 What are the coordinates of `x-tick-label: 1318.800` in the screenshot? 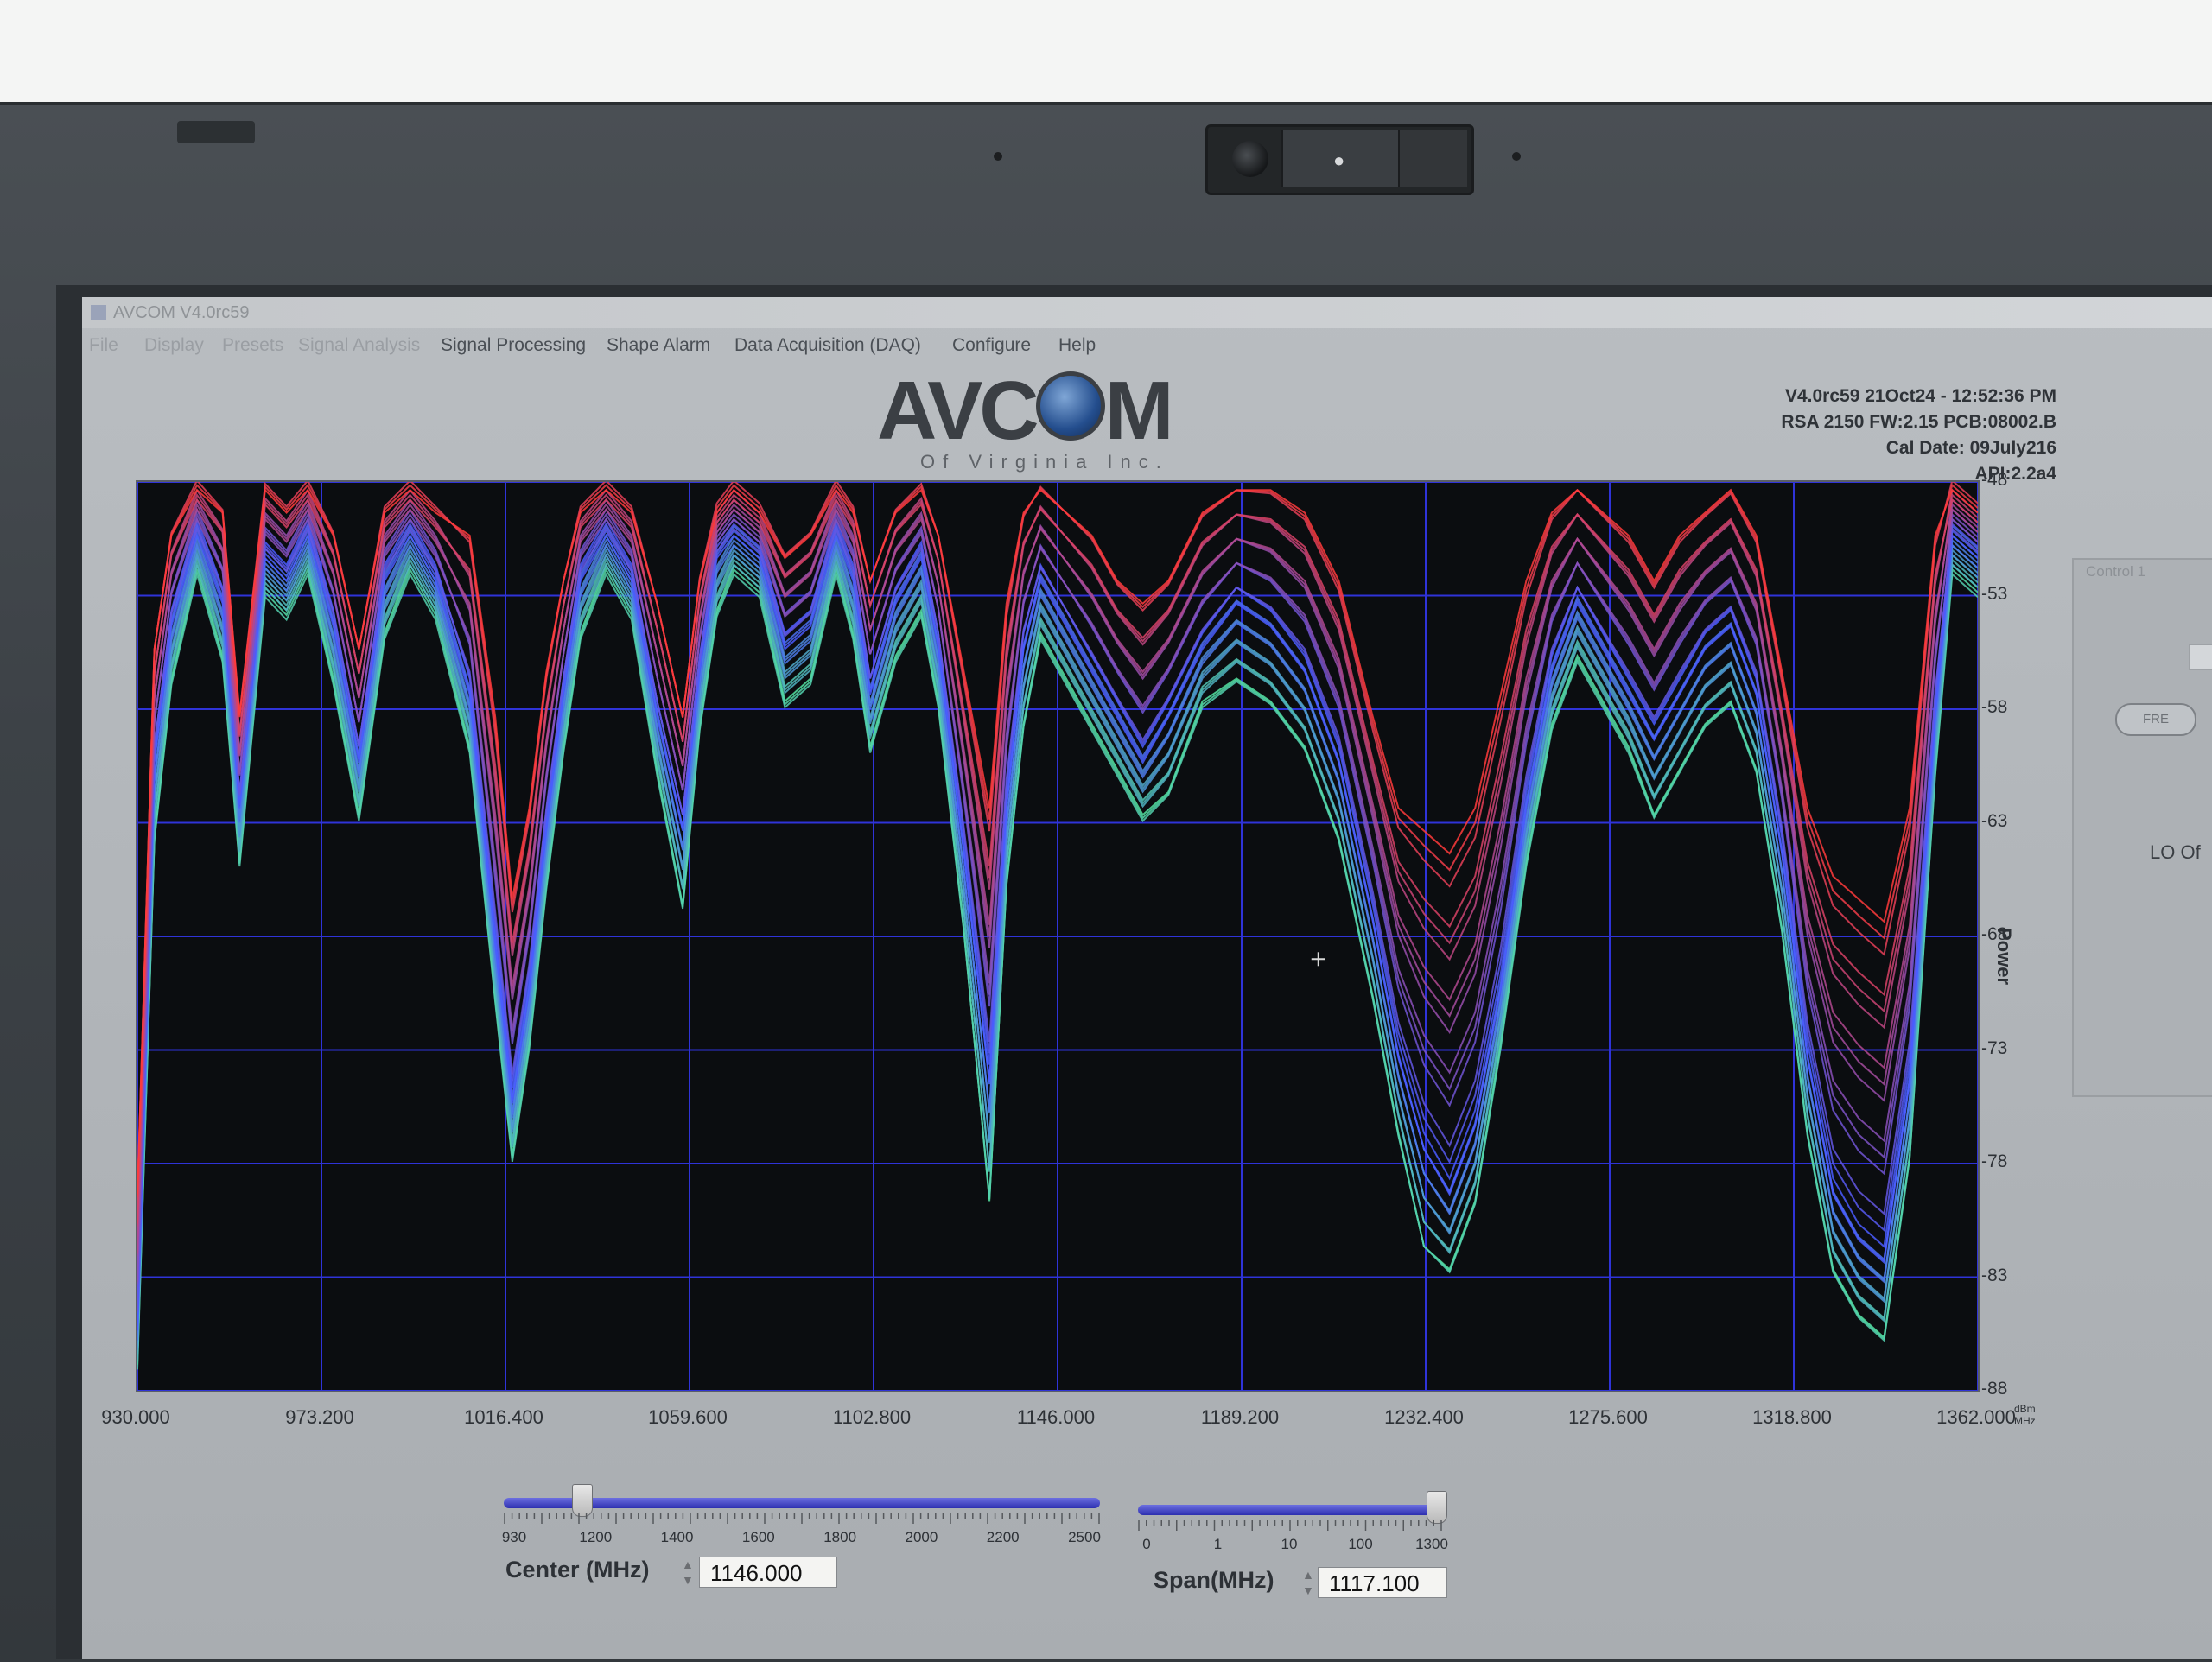 It's located at (1792, 1417).